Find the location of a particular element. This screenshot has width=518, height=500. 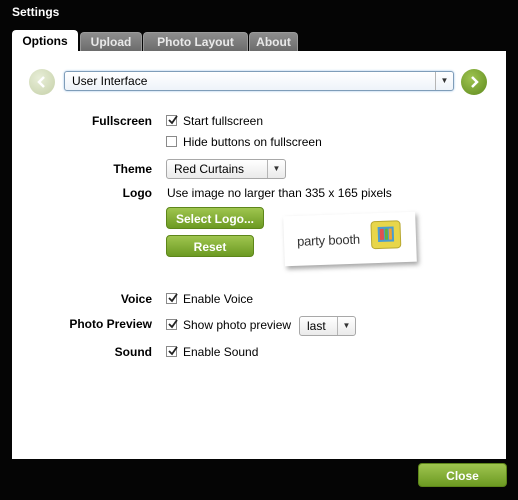

show-photo-preview-label: Show photo preview is located at coordinates (237, 325).